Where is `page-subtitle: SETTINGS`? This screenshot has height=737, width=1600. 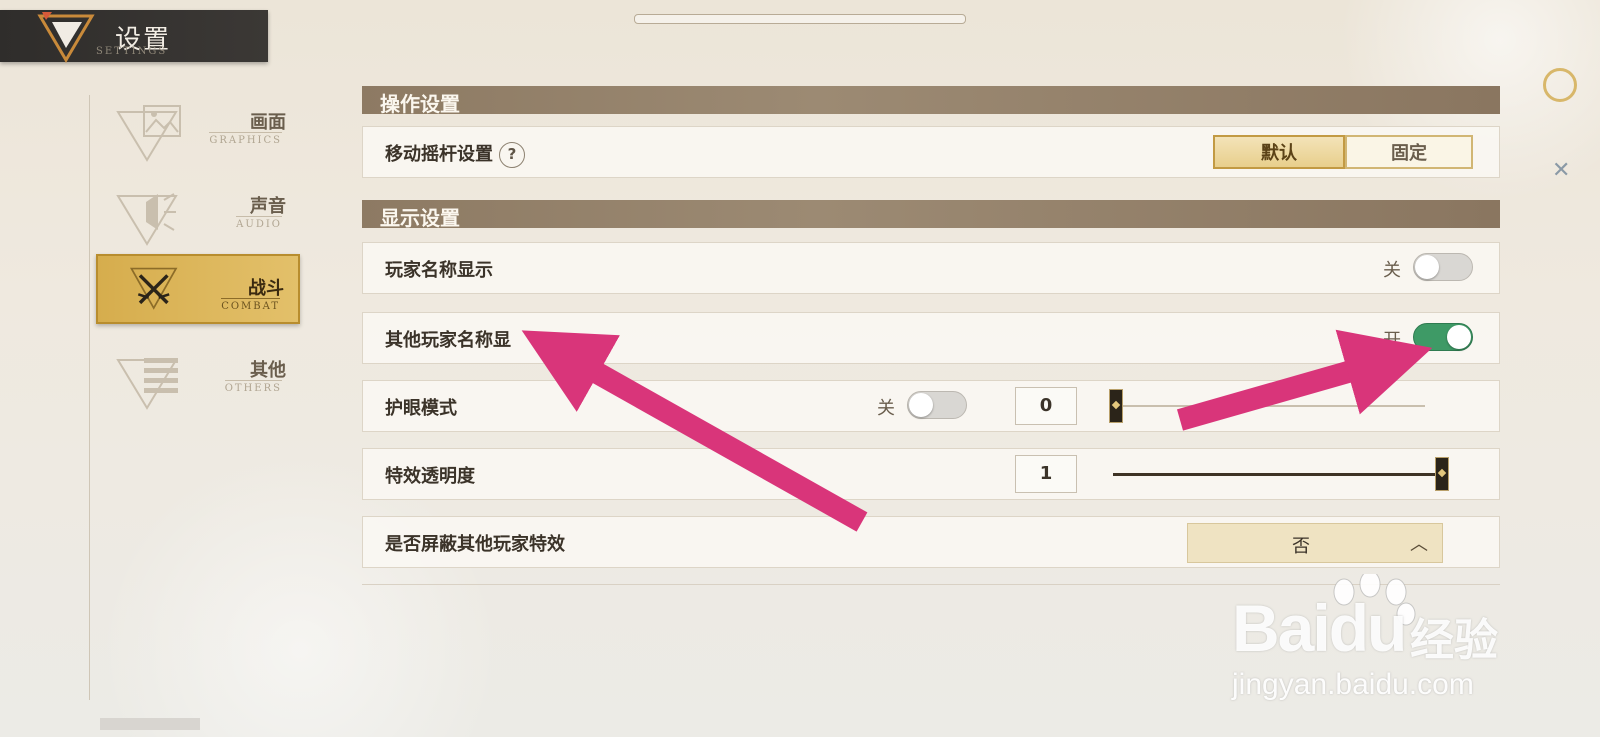
page-subtitle: SETTINGS is located at coordinates (132, 51).